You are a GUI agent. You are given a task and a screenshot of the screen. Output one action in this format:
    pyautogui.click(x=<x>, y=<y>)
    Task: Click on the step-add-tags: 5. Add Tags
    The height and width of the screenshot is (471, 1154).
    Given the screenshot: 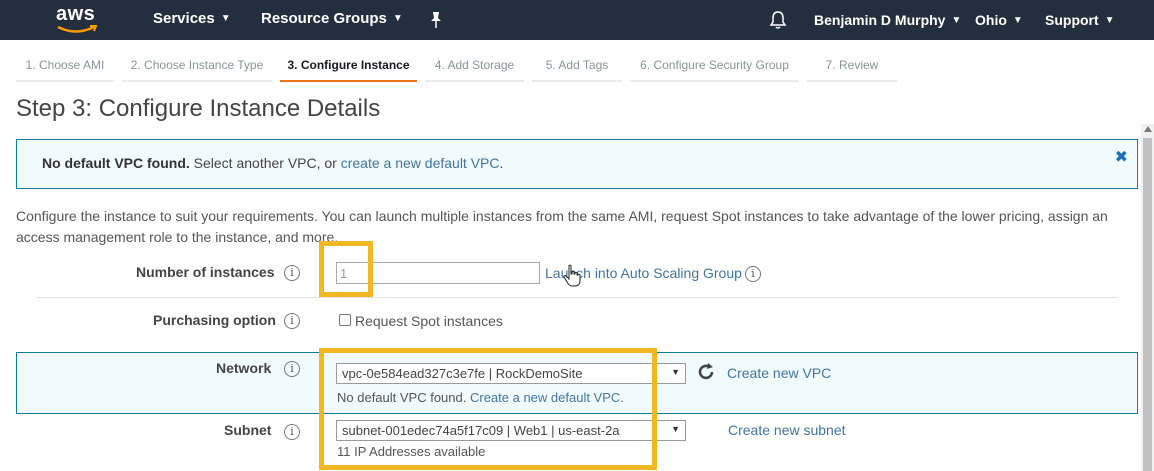 What is the action you would take?
    pyautogui.click(x=577, y=67)
    